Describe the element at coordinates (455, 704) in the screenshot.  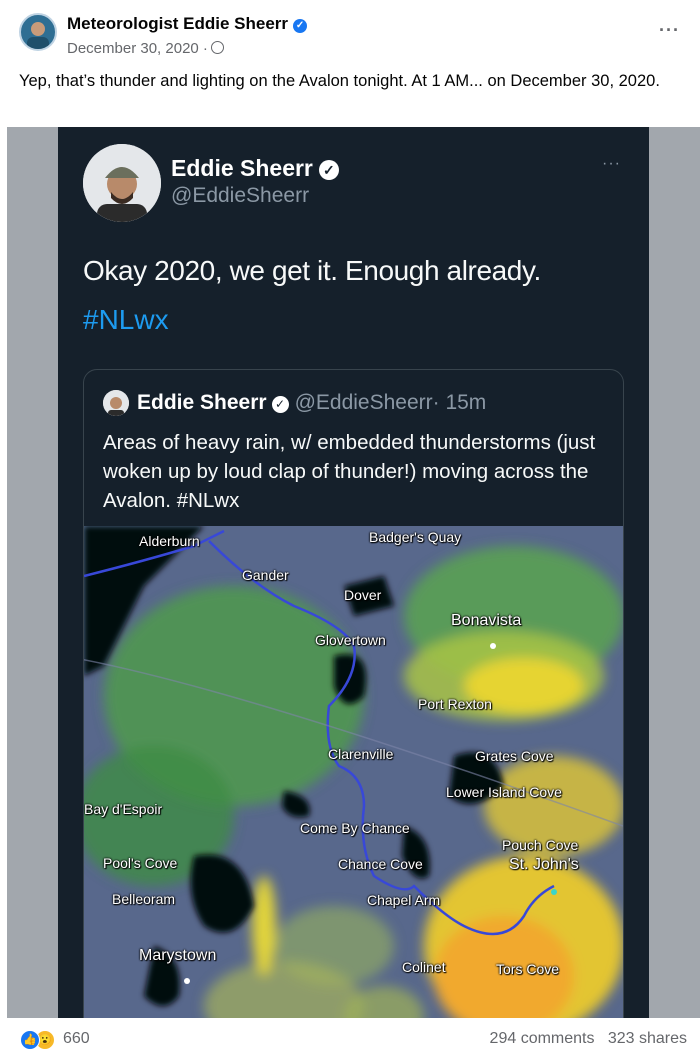
I see `map-label: Port Rexton` at that location.